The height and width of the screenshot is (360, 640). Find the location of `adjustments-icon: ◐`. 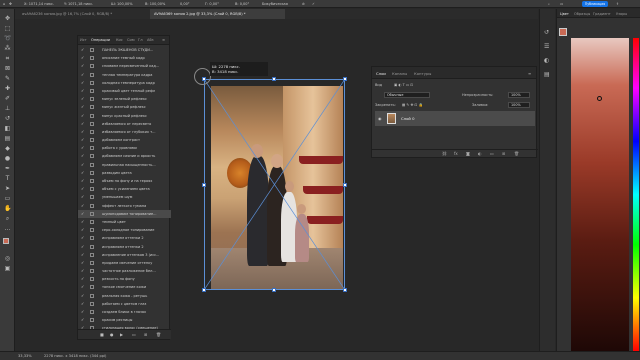

adjustments-icon: ◐ is located at coordinates (546, 60).